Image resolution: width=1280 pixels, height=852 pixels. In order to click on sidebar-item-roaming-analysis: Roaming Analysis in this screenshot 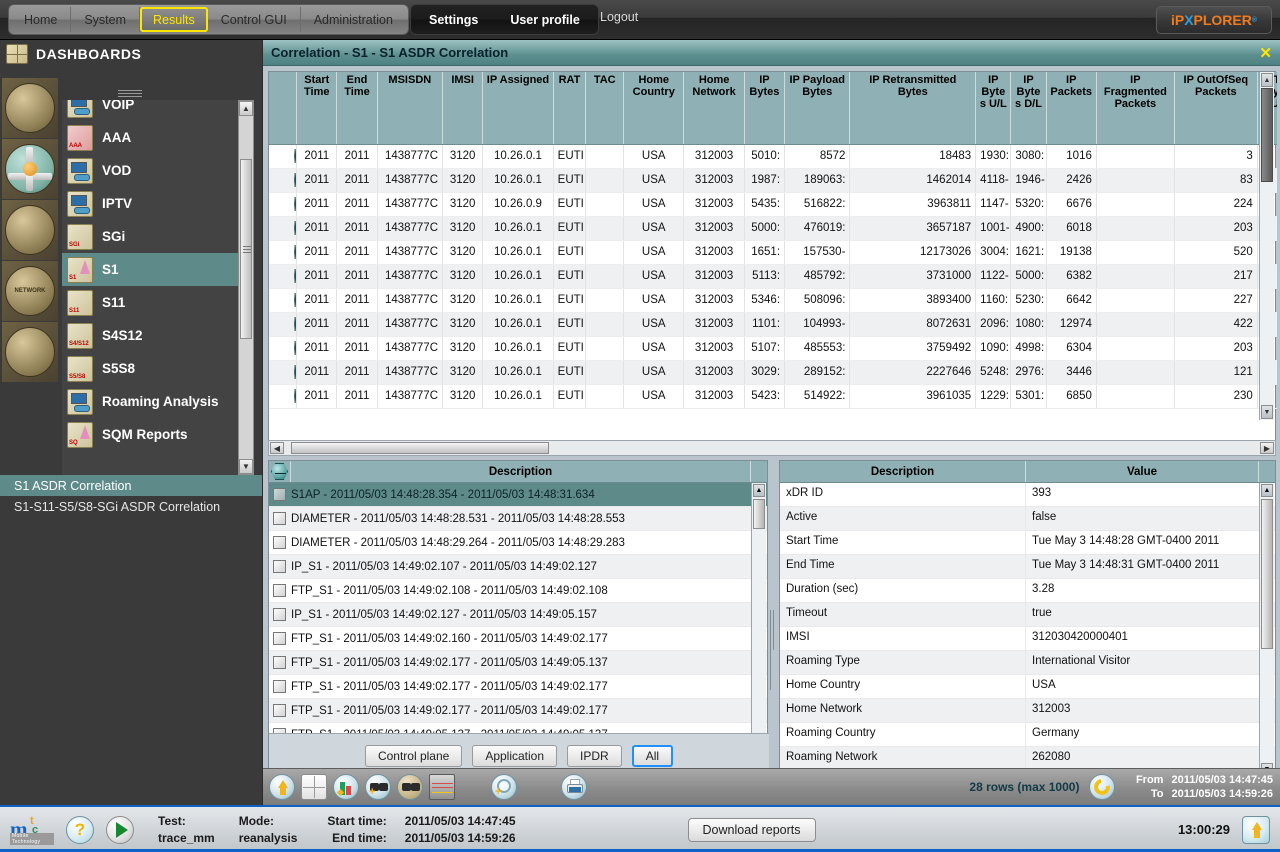, I will do `click(157, 401)`.